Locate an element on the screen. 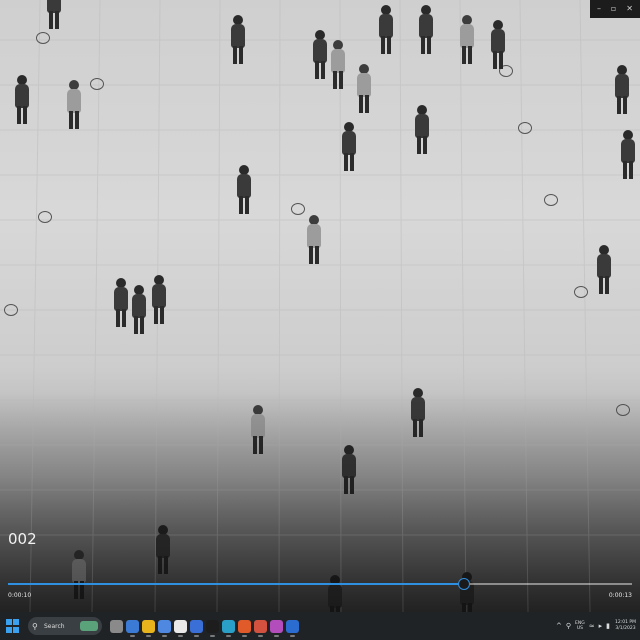 The height and width of the screenshot is (640, 640). location-icon: ⚲ is located at coordinates (568, 626).